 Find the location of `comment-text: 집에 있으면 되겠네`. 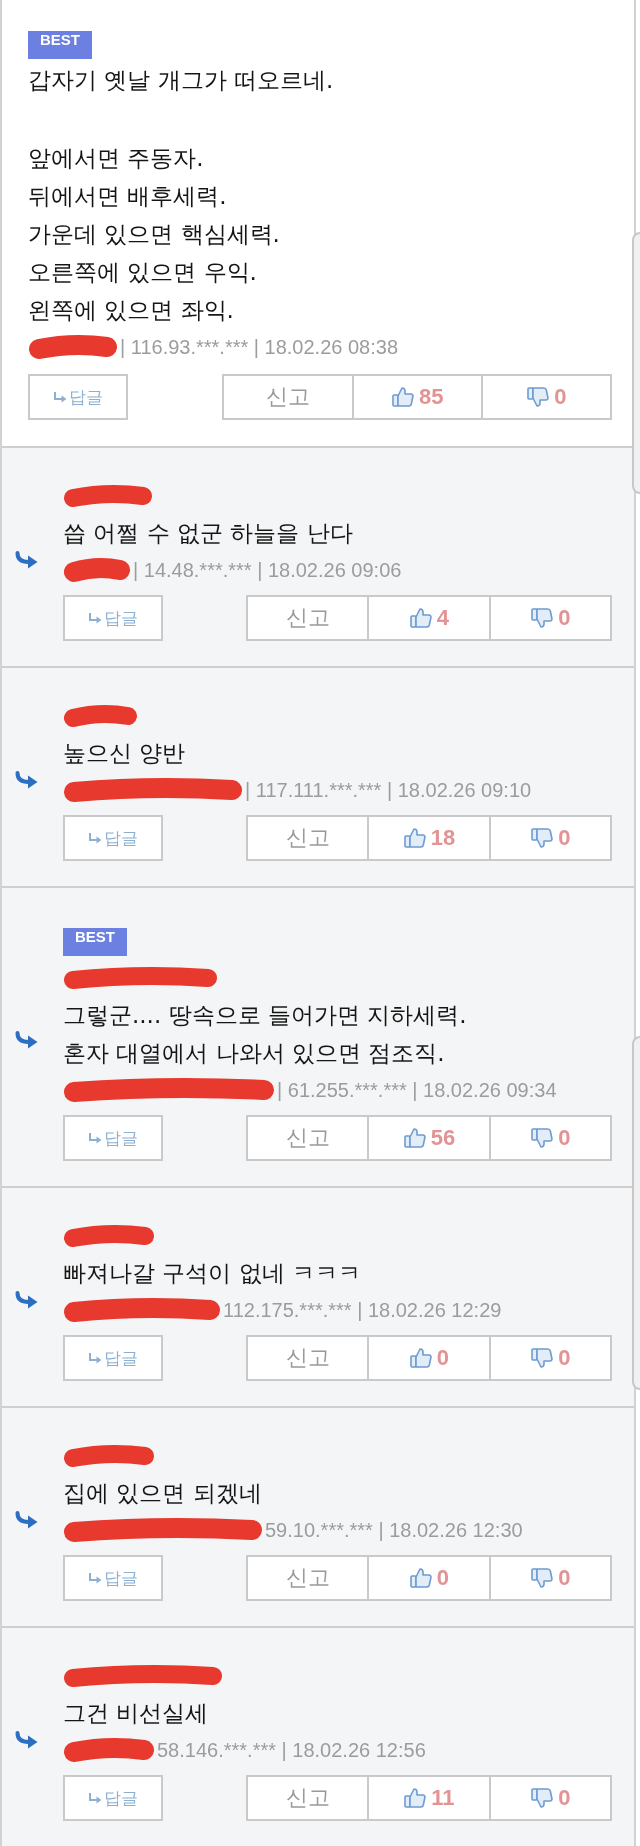

comment-text: 집에 있으면 되겠네 is located at coordinates (163, 1493).